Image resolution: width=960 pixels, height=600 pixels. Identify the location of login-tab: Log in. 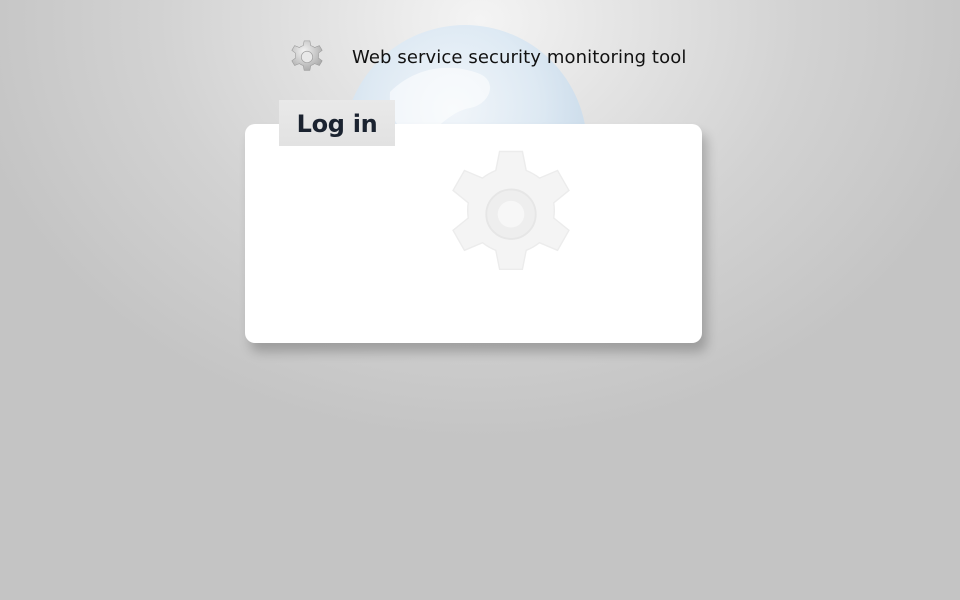
(337, 123).